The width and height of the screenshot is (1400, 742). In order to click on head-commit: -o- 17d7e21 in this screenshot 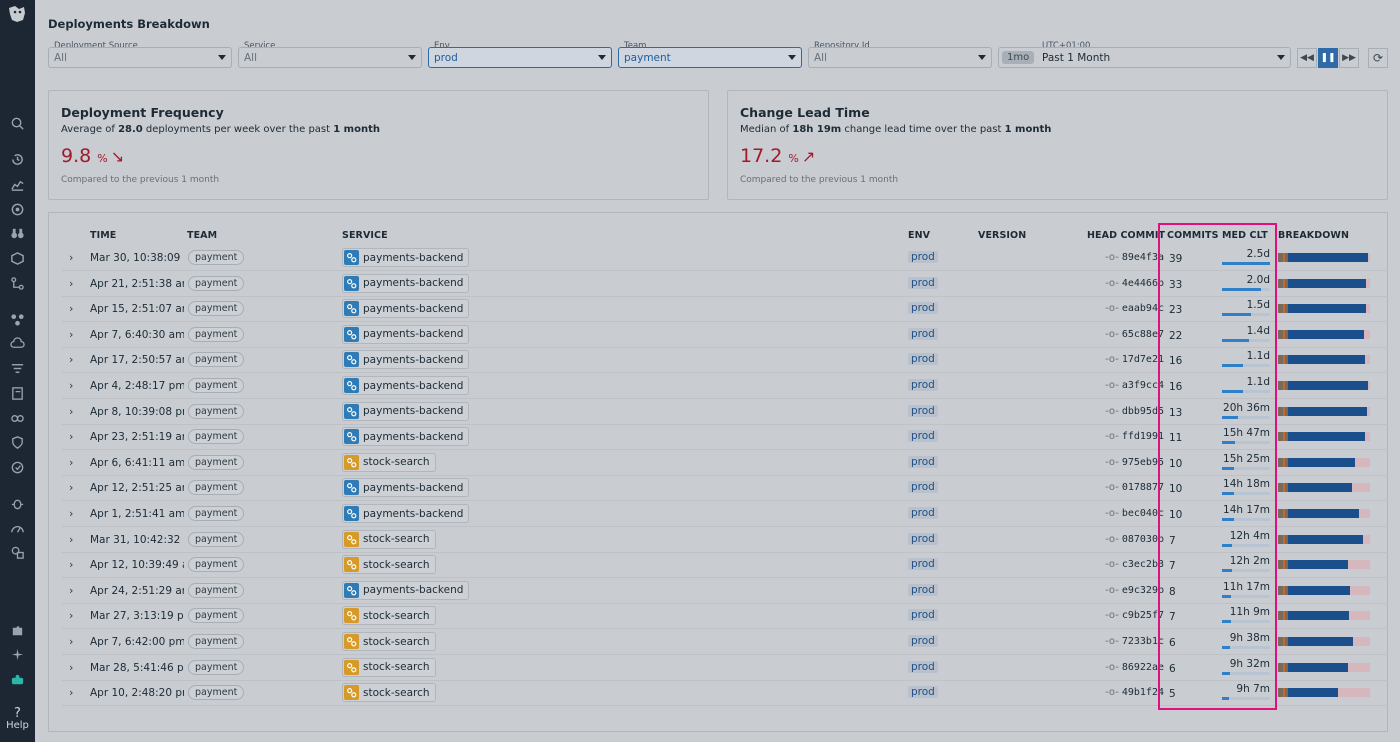, I will do `click(1128, 359)`.